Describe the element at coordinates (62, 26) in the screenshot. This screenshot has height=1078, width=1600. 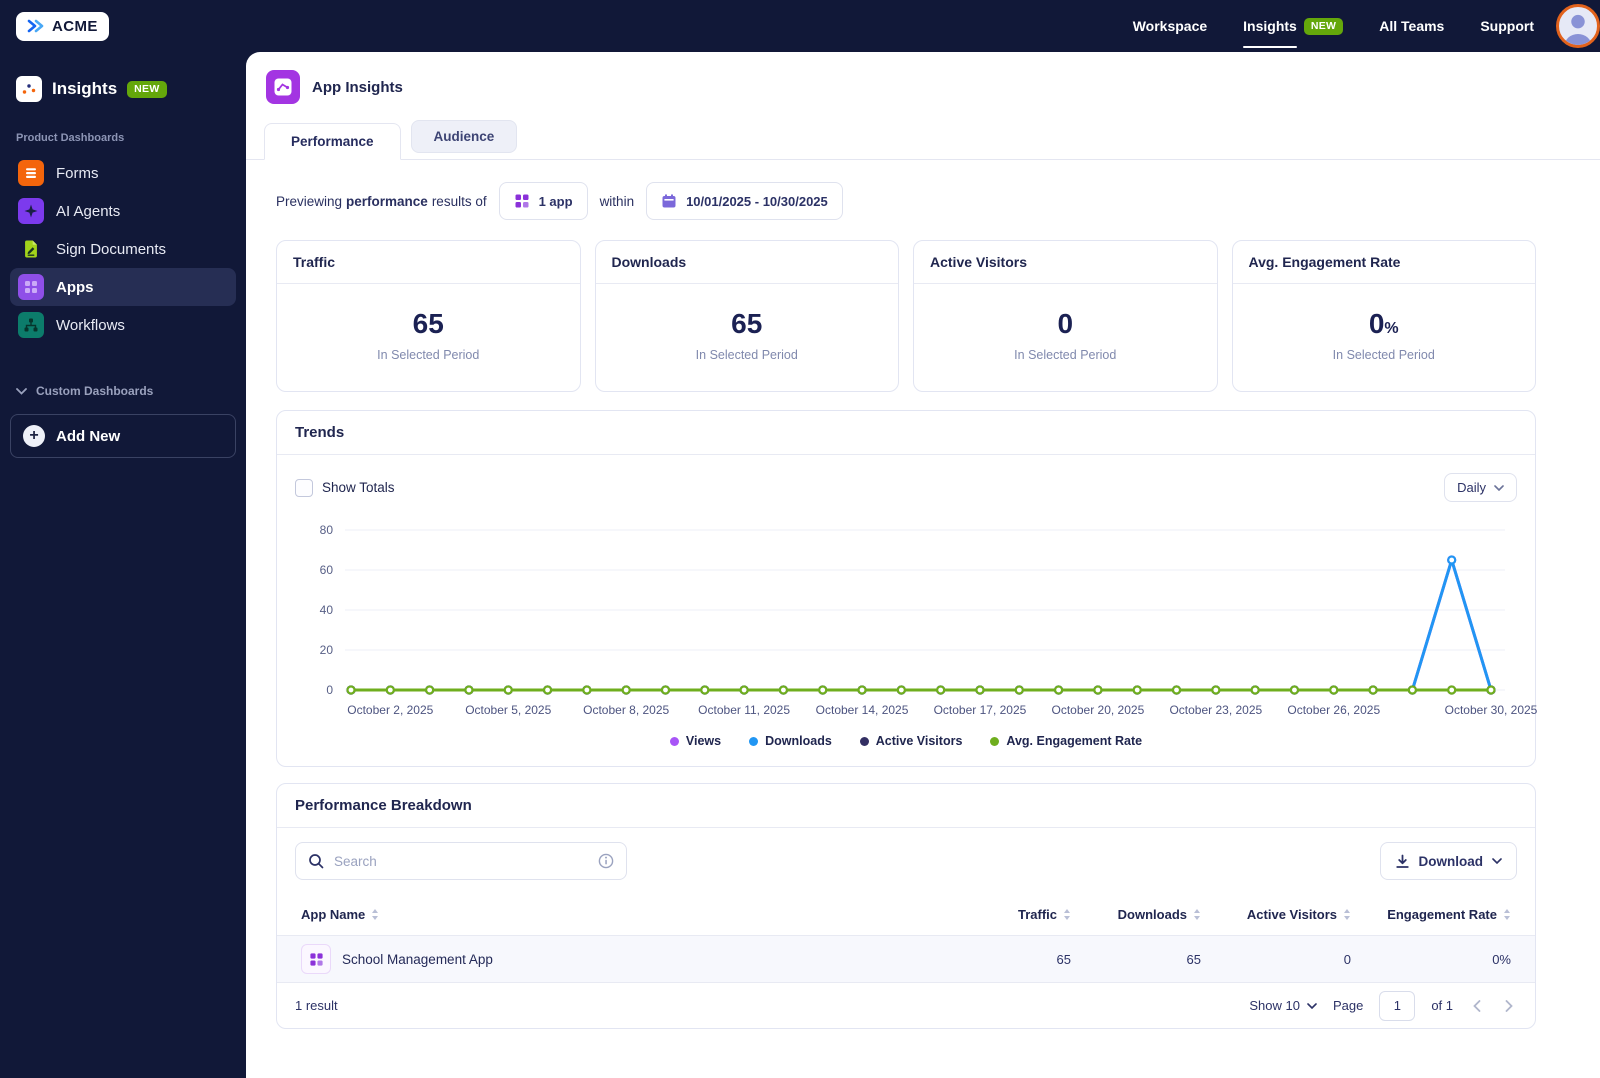
I see `acme-logo: ACME` at that location.